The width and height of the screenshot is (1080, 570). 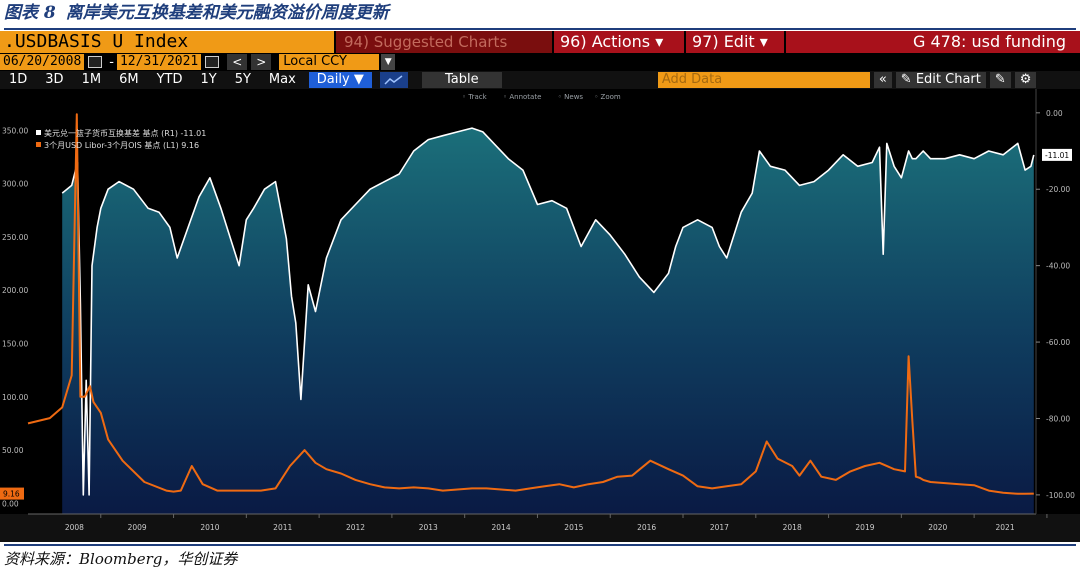 What do you see at coordinates (540, 62) in the screenshot?
I see `date-bar: 06/20/2008 - 12/31/2021 < > Local CCY ▼` at bounding box center [540, 62].